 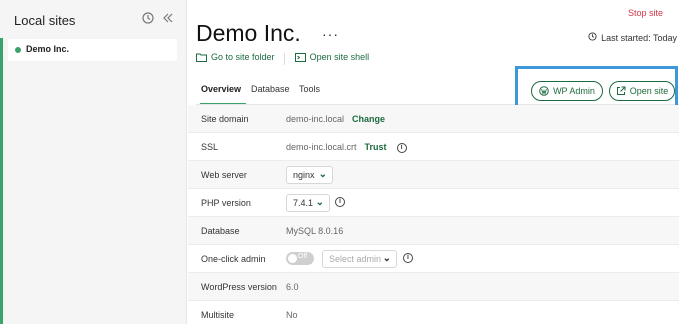 What do you see at coordinates (221, 89) in the screenshot?
I see `tab-overview: Overview` at bounding box center [221, 89].